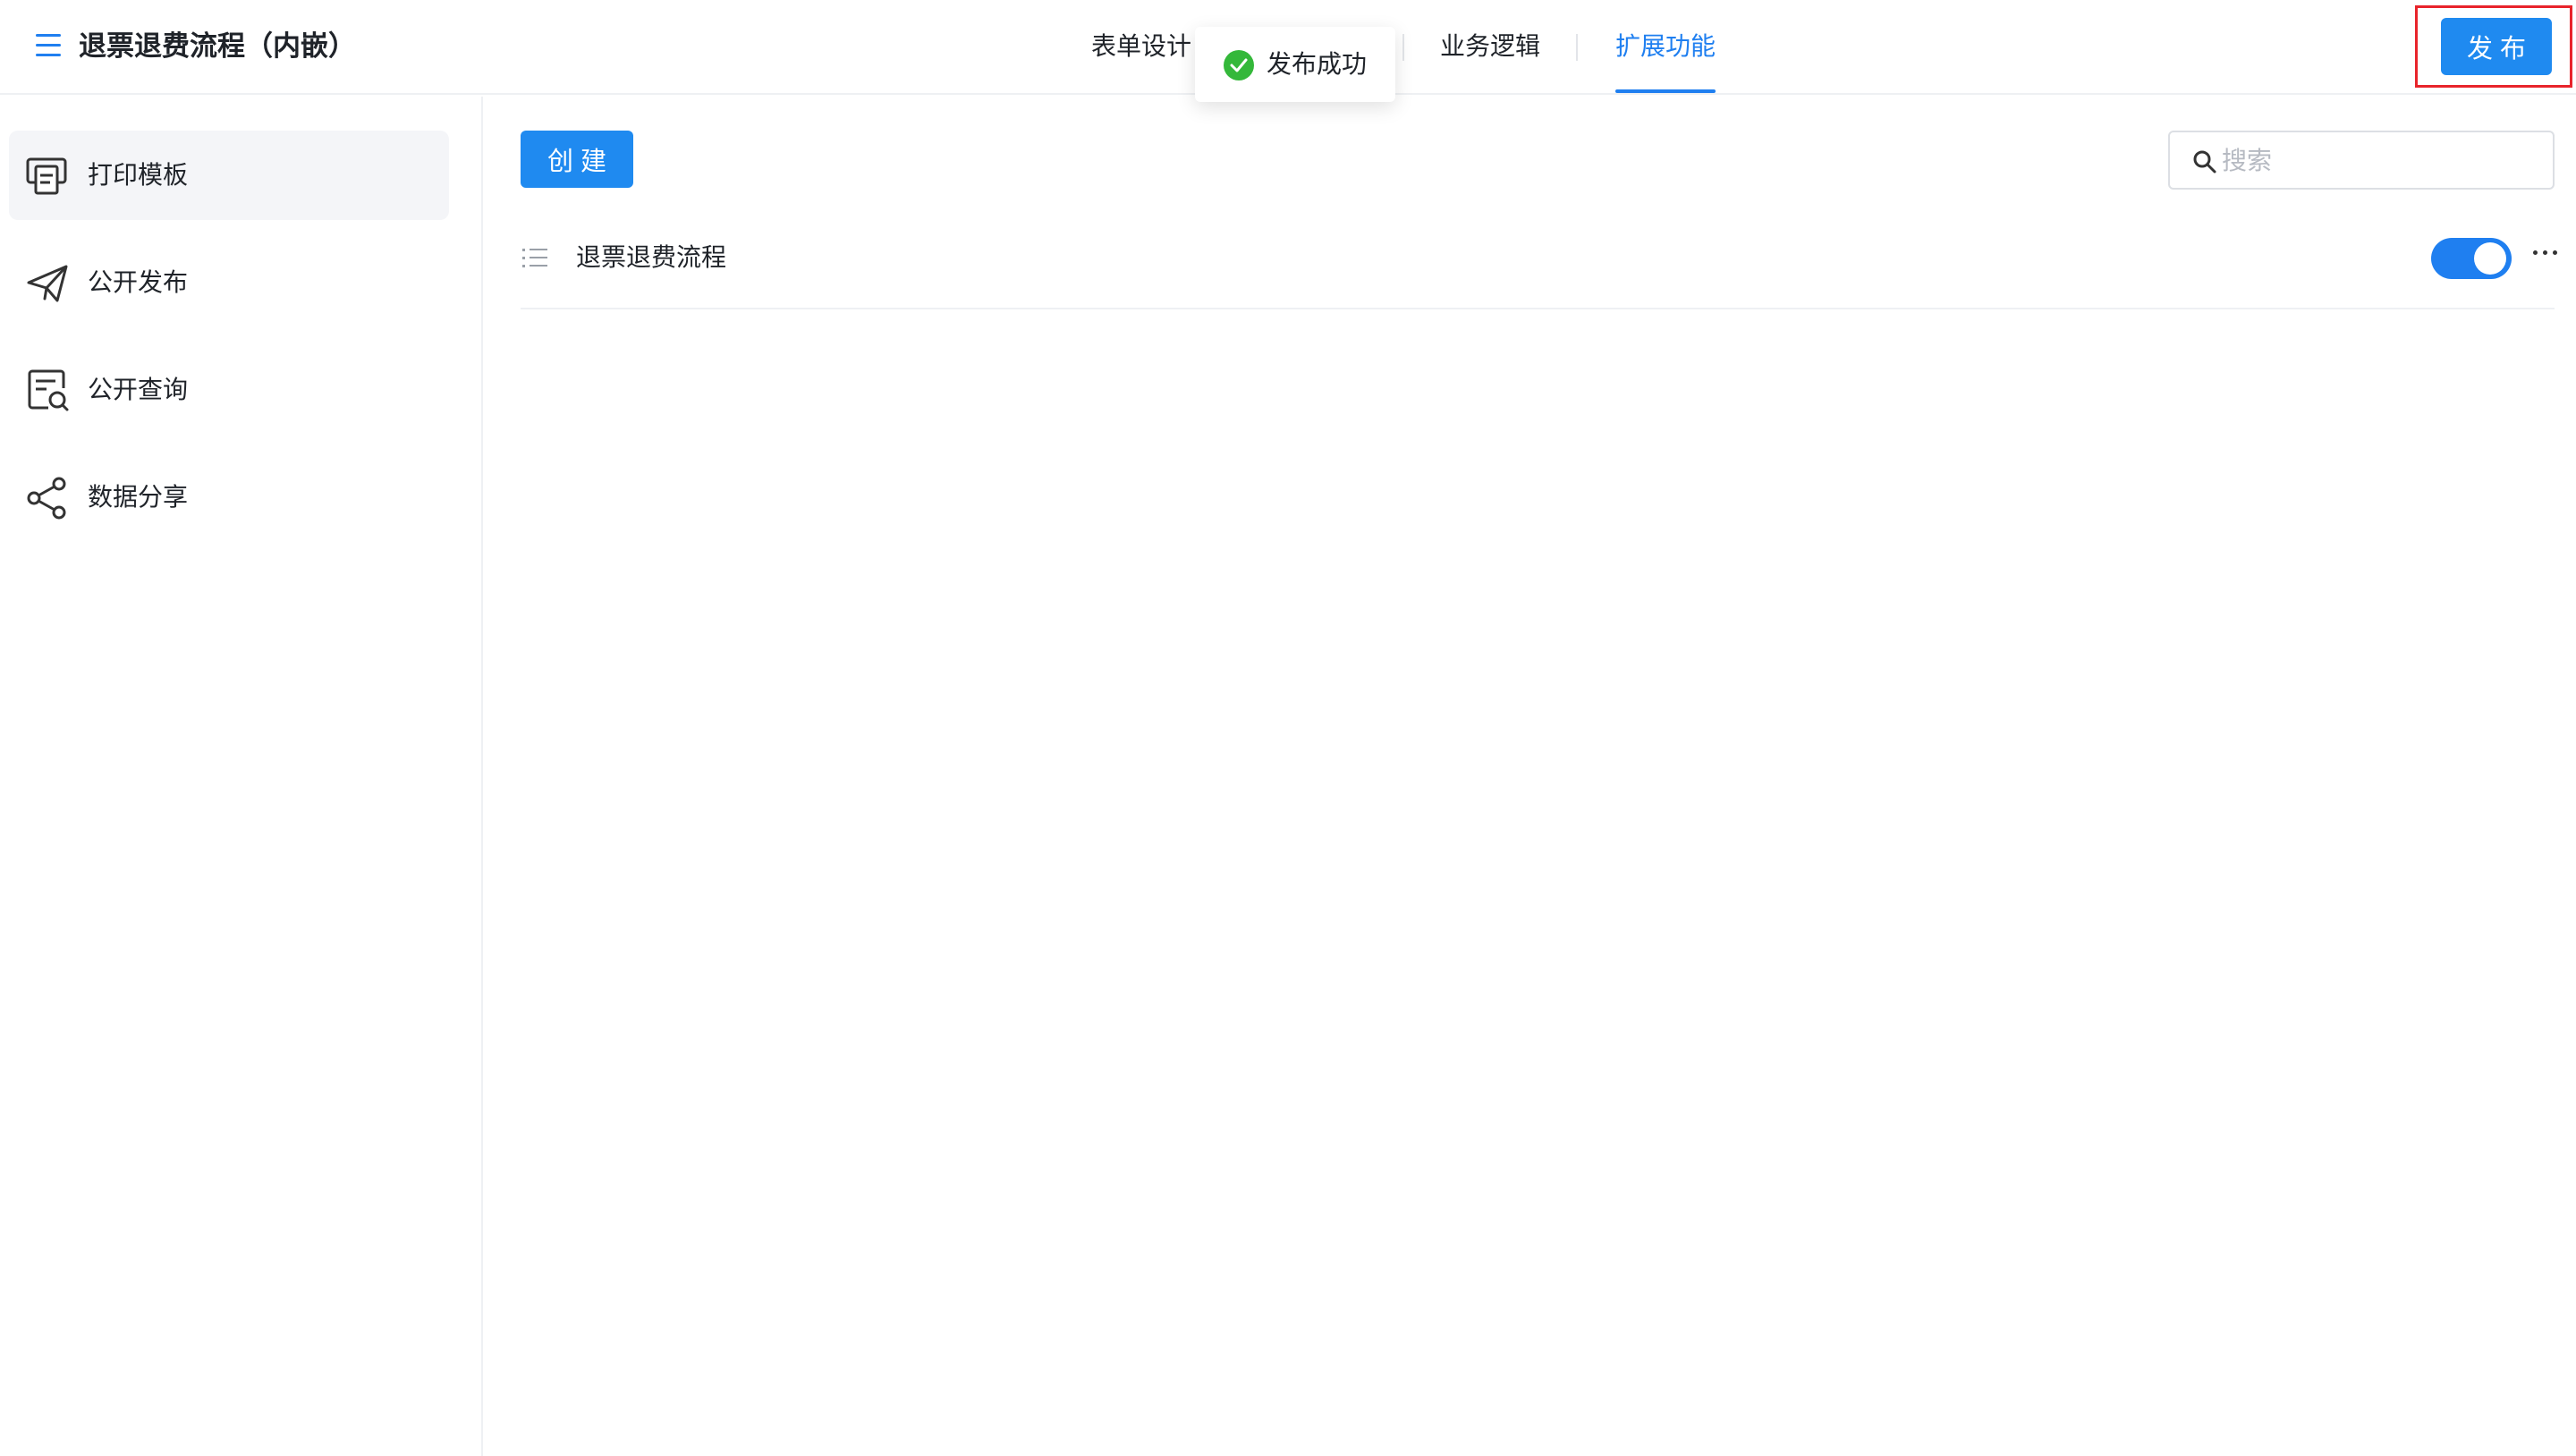  I want to click on search-icon, so click(2204, 162).